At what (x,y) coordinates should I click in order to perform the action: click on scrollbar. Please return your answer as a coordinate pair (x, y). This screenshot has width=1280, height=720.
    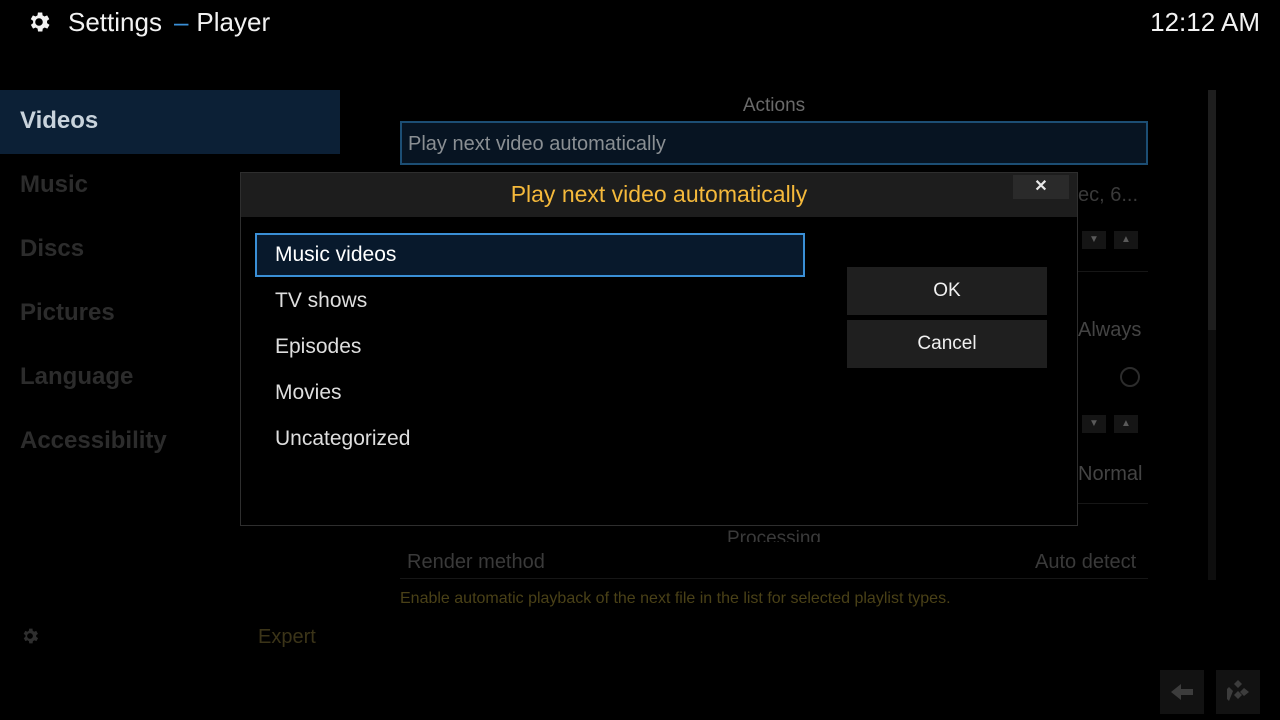
    Looking at the image, I should click on (1212, 335).